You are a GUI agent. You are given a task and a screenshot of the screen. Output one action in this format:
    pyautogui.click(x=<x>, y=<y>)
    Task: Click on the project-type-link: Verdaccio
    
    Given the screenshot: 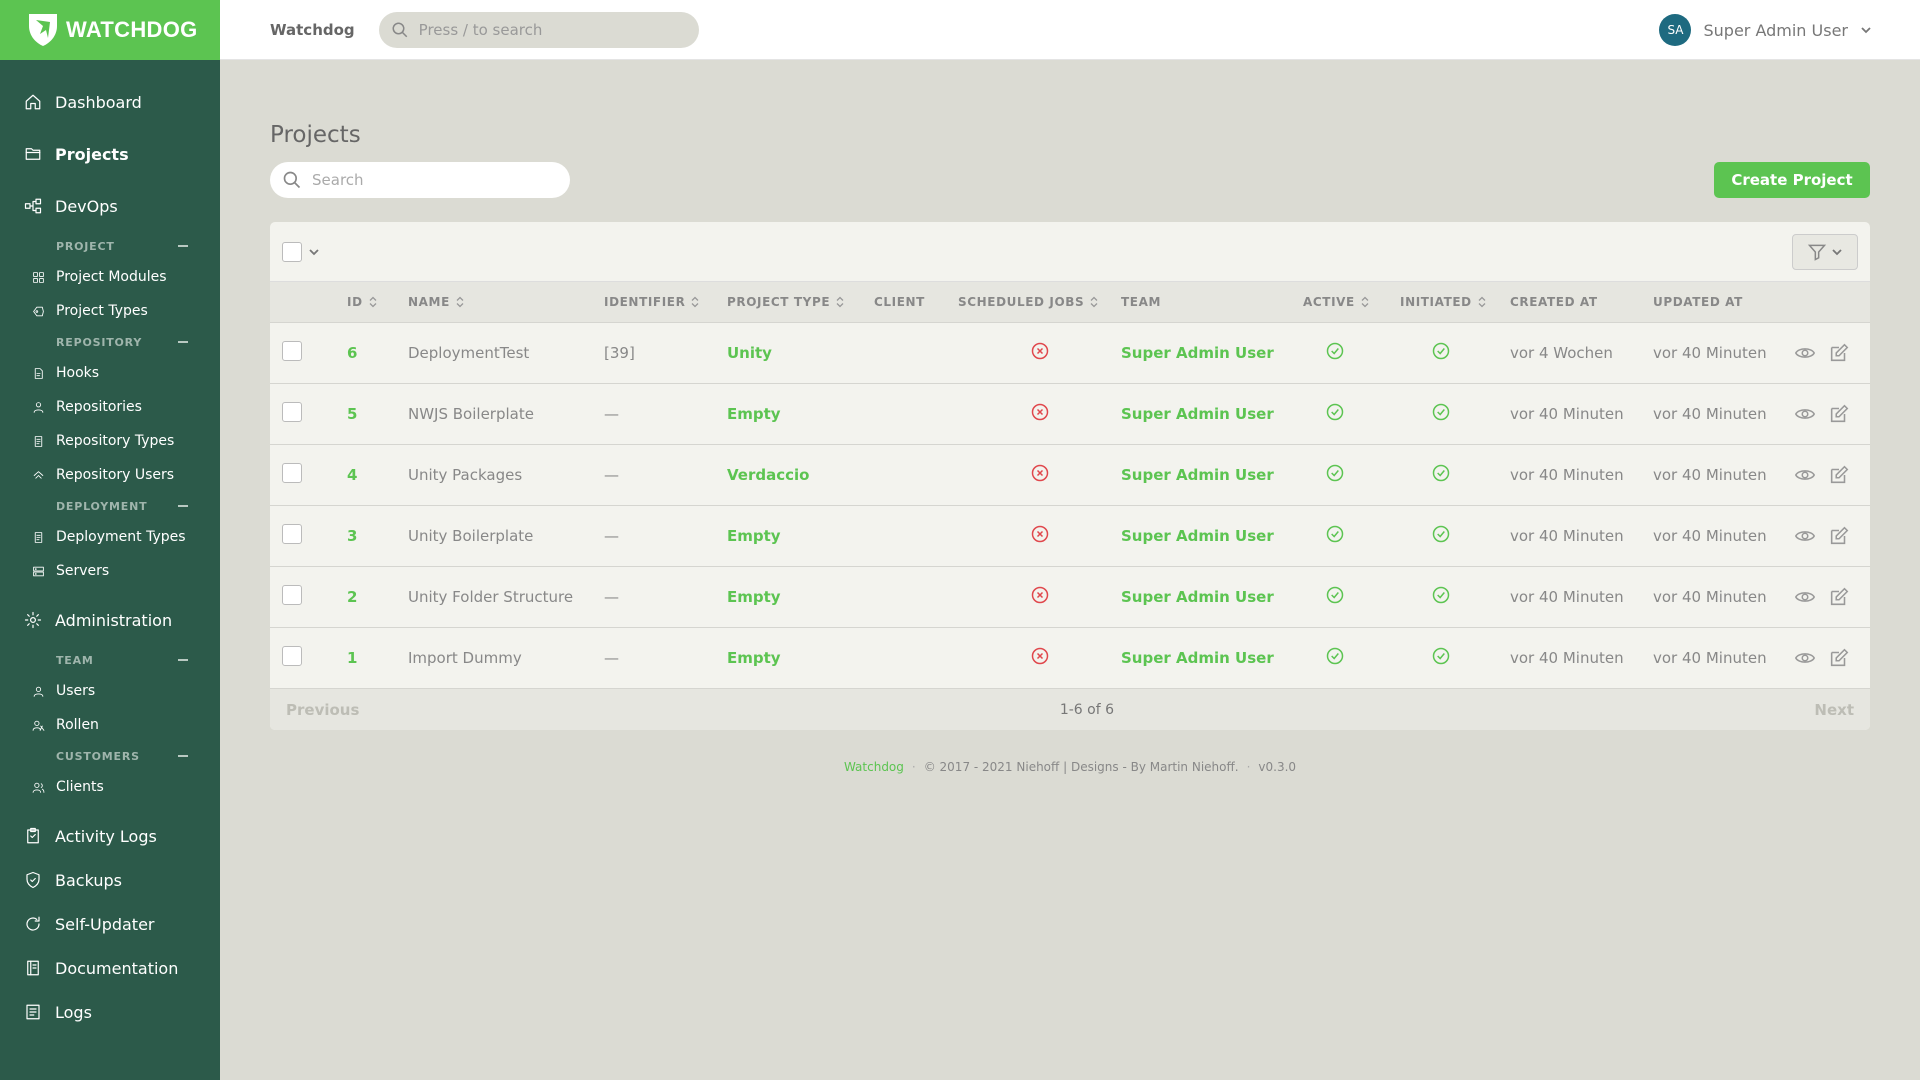 What is the action you would take?
    pyautogui.click(x=800, y=474)
    